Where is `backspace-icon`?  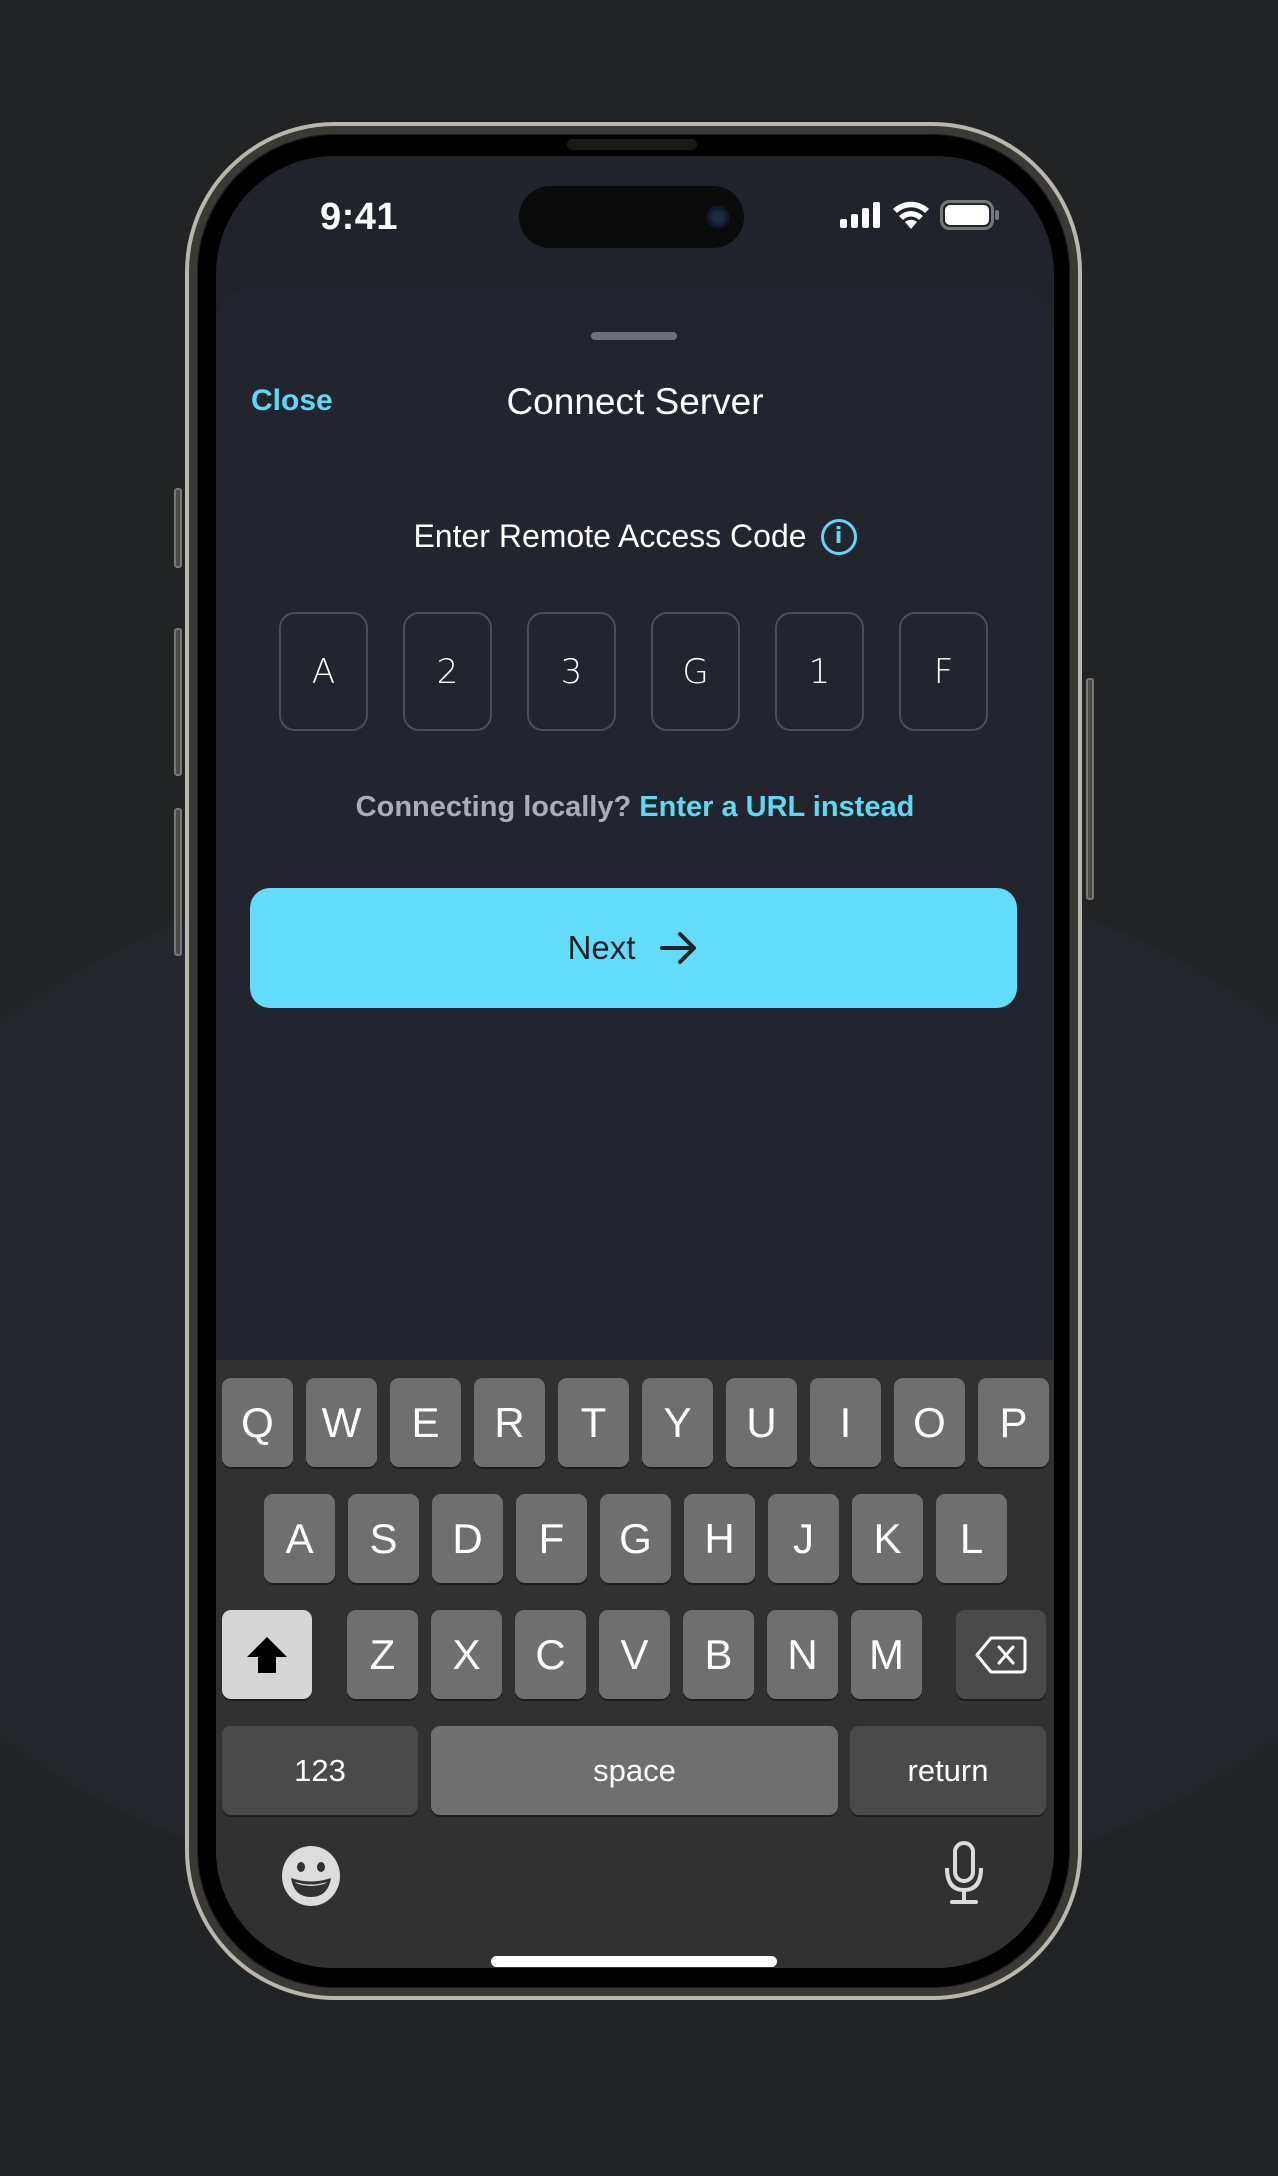
backspace-icon is located at coordinates (1001, 1654).